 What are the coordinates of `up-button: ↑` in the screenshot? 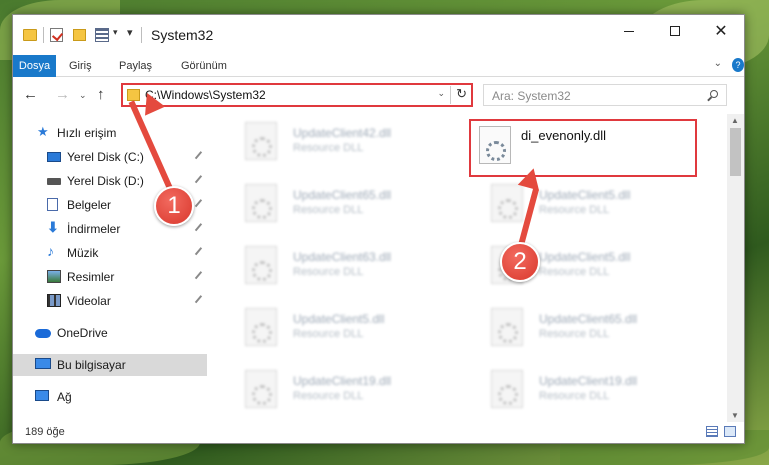 It's located at (101, 94).